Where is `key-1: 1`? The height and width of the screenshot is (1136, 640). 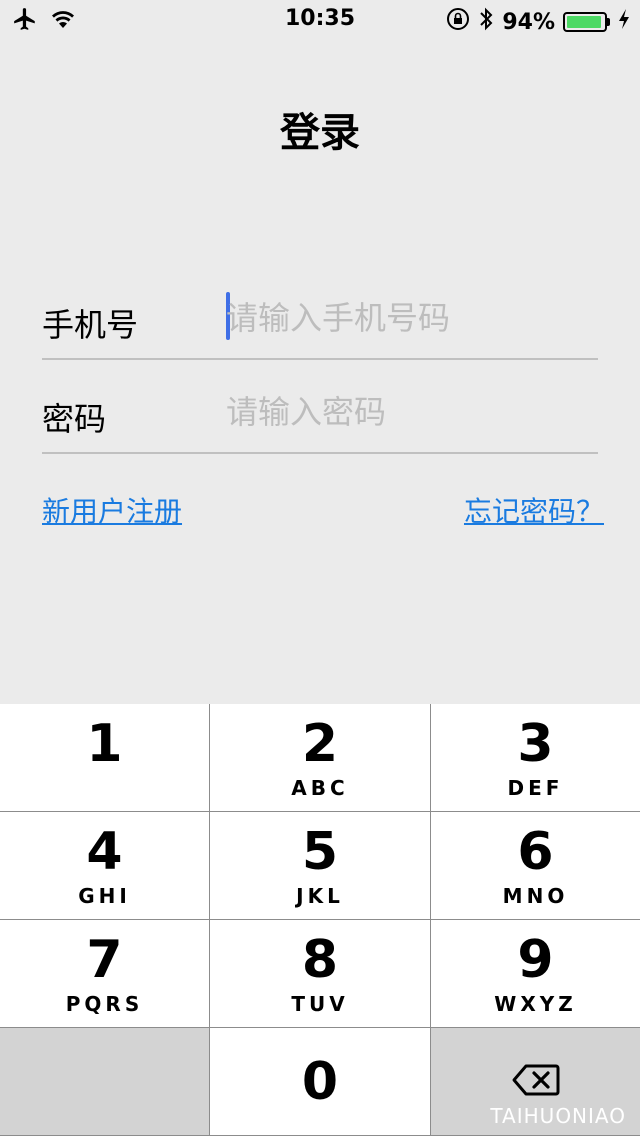
key-1: 1 is located at coordinates (104, 757).